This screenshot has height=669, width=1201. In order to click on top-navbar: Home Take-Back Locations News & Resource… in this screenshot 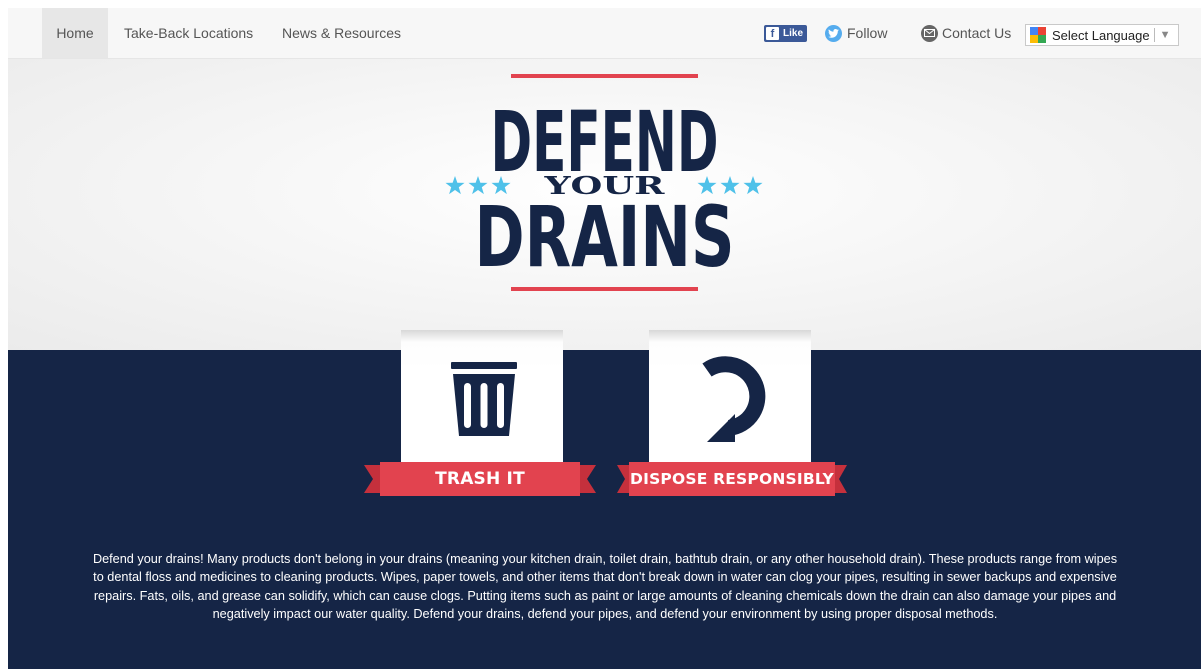, I will do `click(604, 33)`.